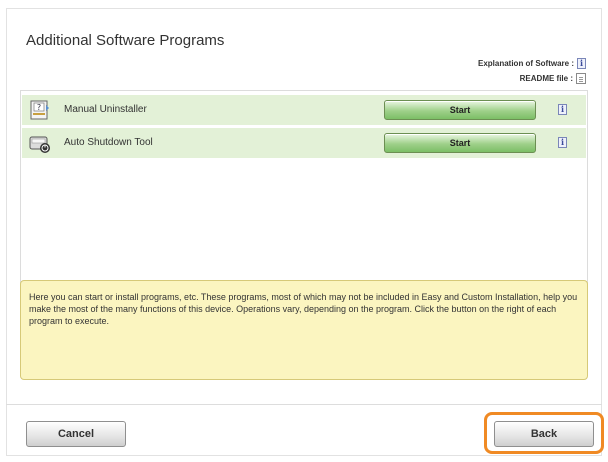 This screenshot has height=462, width=608. What do you see at coordinates (304, 143) in the screenshot?
I see `program-row-auto-shutdown-tool: Auto Shutdown Tool Start i` at bounding box center [304, 143].